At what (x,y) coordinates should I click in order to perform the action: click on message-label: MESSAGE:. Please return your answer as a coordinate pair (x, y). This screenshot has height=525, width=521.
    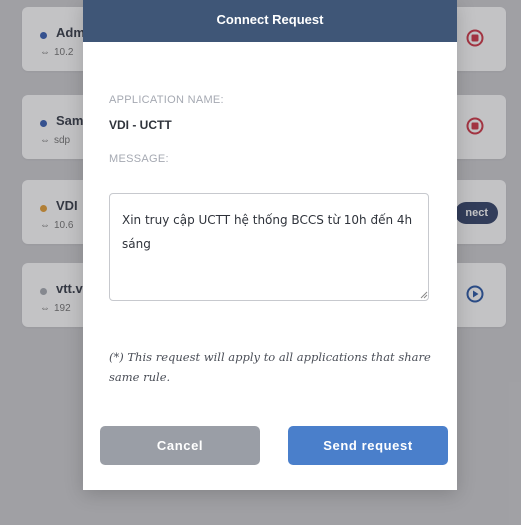
    Looking at the image, I should click on (139, 159).